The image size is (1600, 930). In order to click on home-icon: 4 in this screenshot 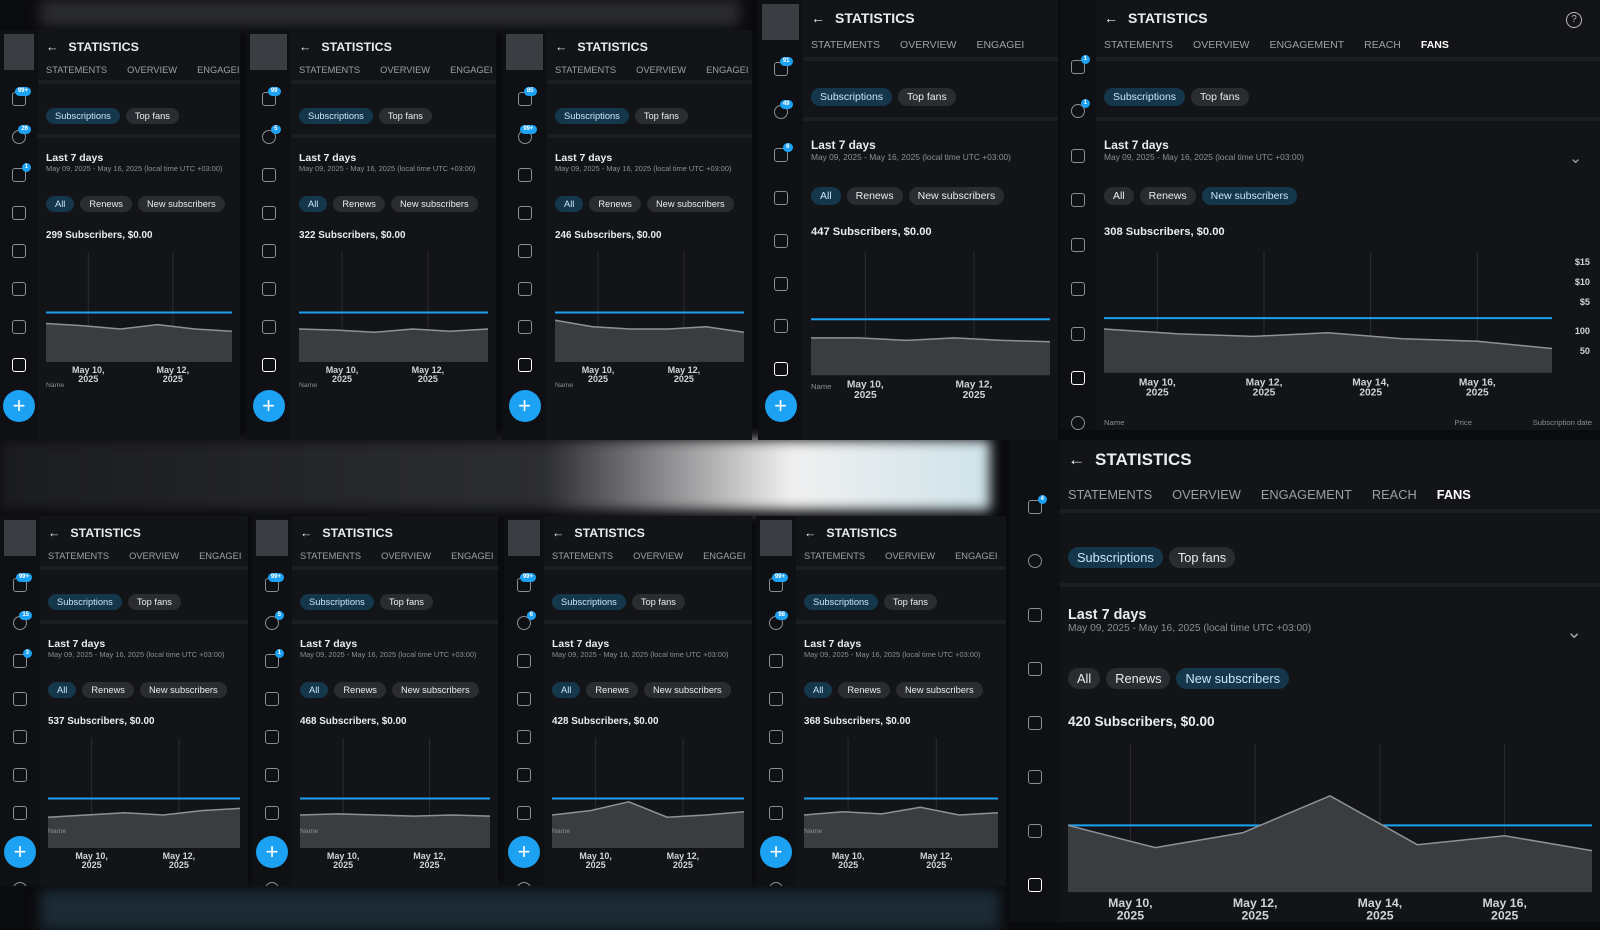, I will do `click(1037, 504)`.